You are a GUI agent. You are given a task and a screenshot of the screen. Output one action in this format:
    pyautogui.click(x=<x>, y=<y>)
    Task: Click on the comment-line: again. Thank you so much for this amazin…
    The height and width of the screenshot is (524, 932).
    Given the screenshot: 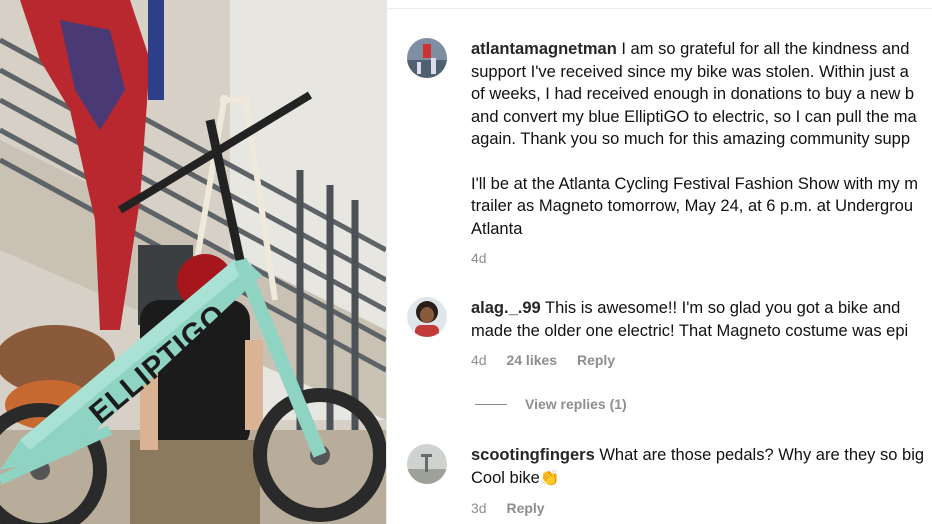 What is the action you would take?
    pyautogui.click(x=690, y=139)
    